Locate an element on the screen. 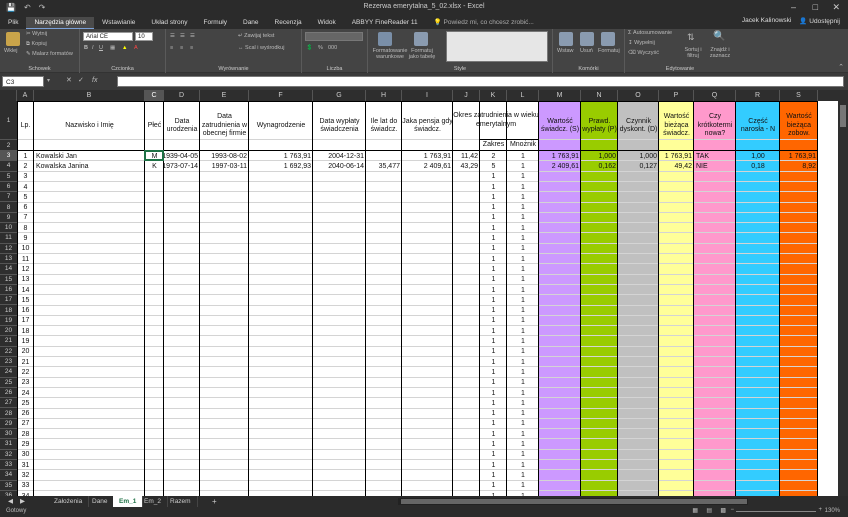  underline-icon: U is located at coordinates (101, 48).